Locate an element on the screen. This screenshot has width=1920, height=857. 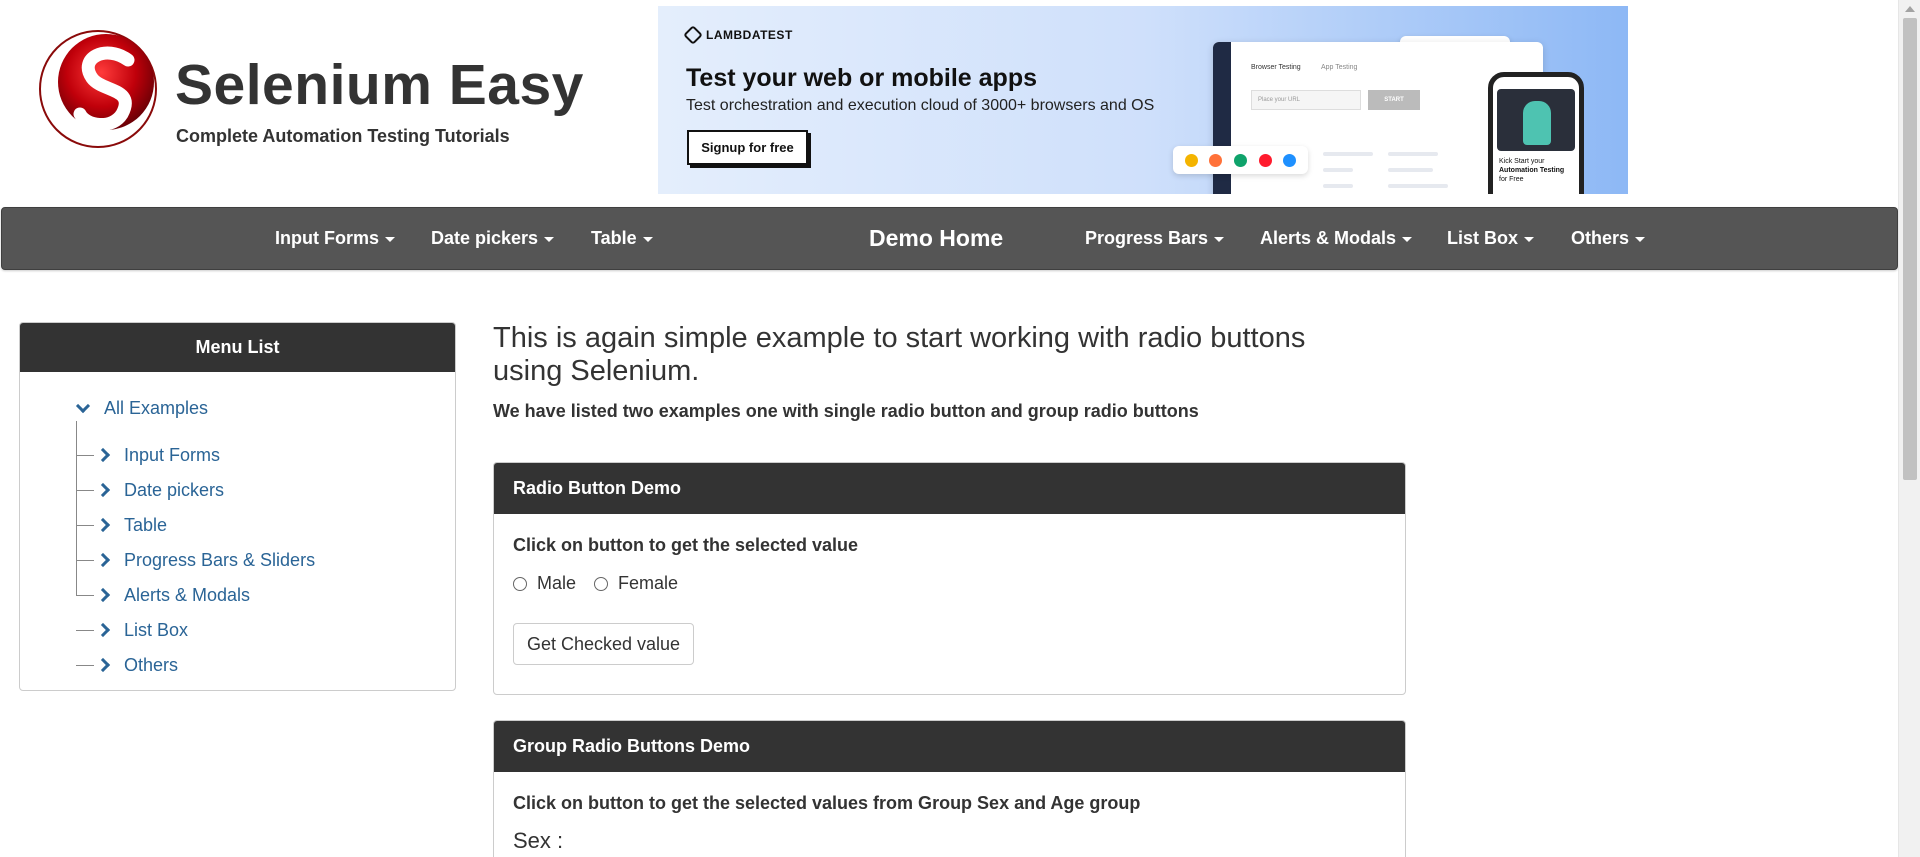
scrollbar-thumb is located at coordinates (1910, 249).